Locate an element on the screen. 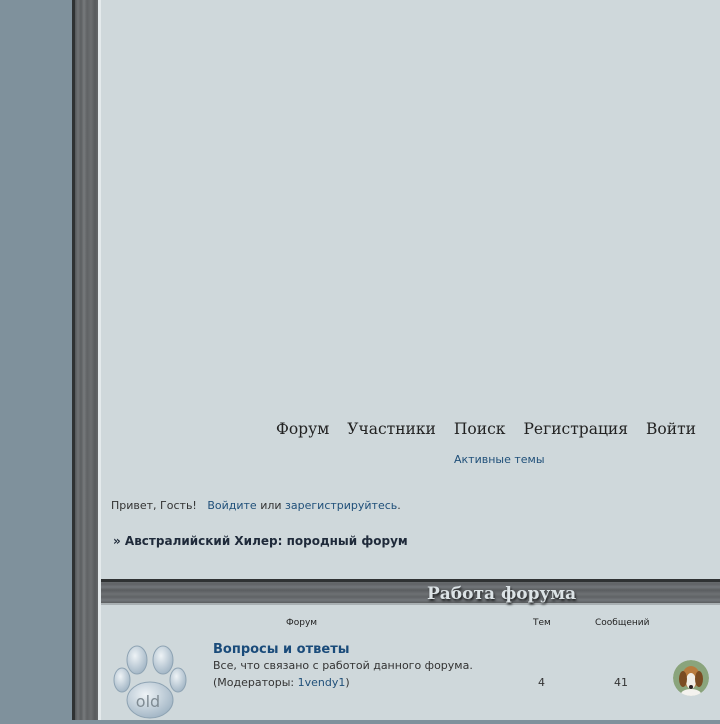  column-header-posts: Сообщений is located at coordinates (622, 623).